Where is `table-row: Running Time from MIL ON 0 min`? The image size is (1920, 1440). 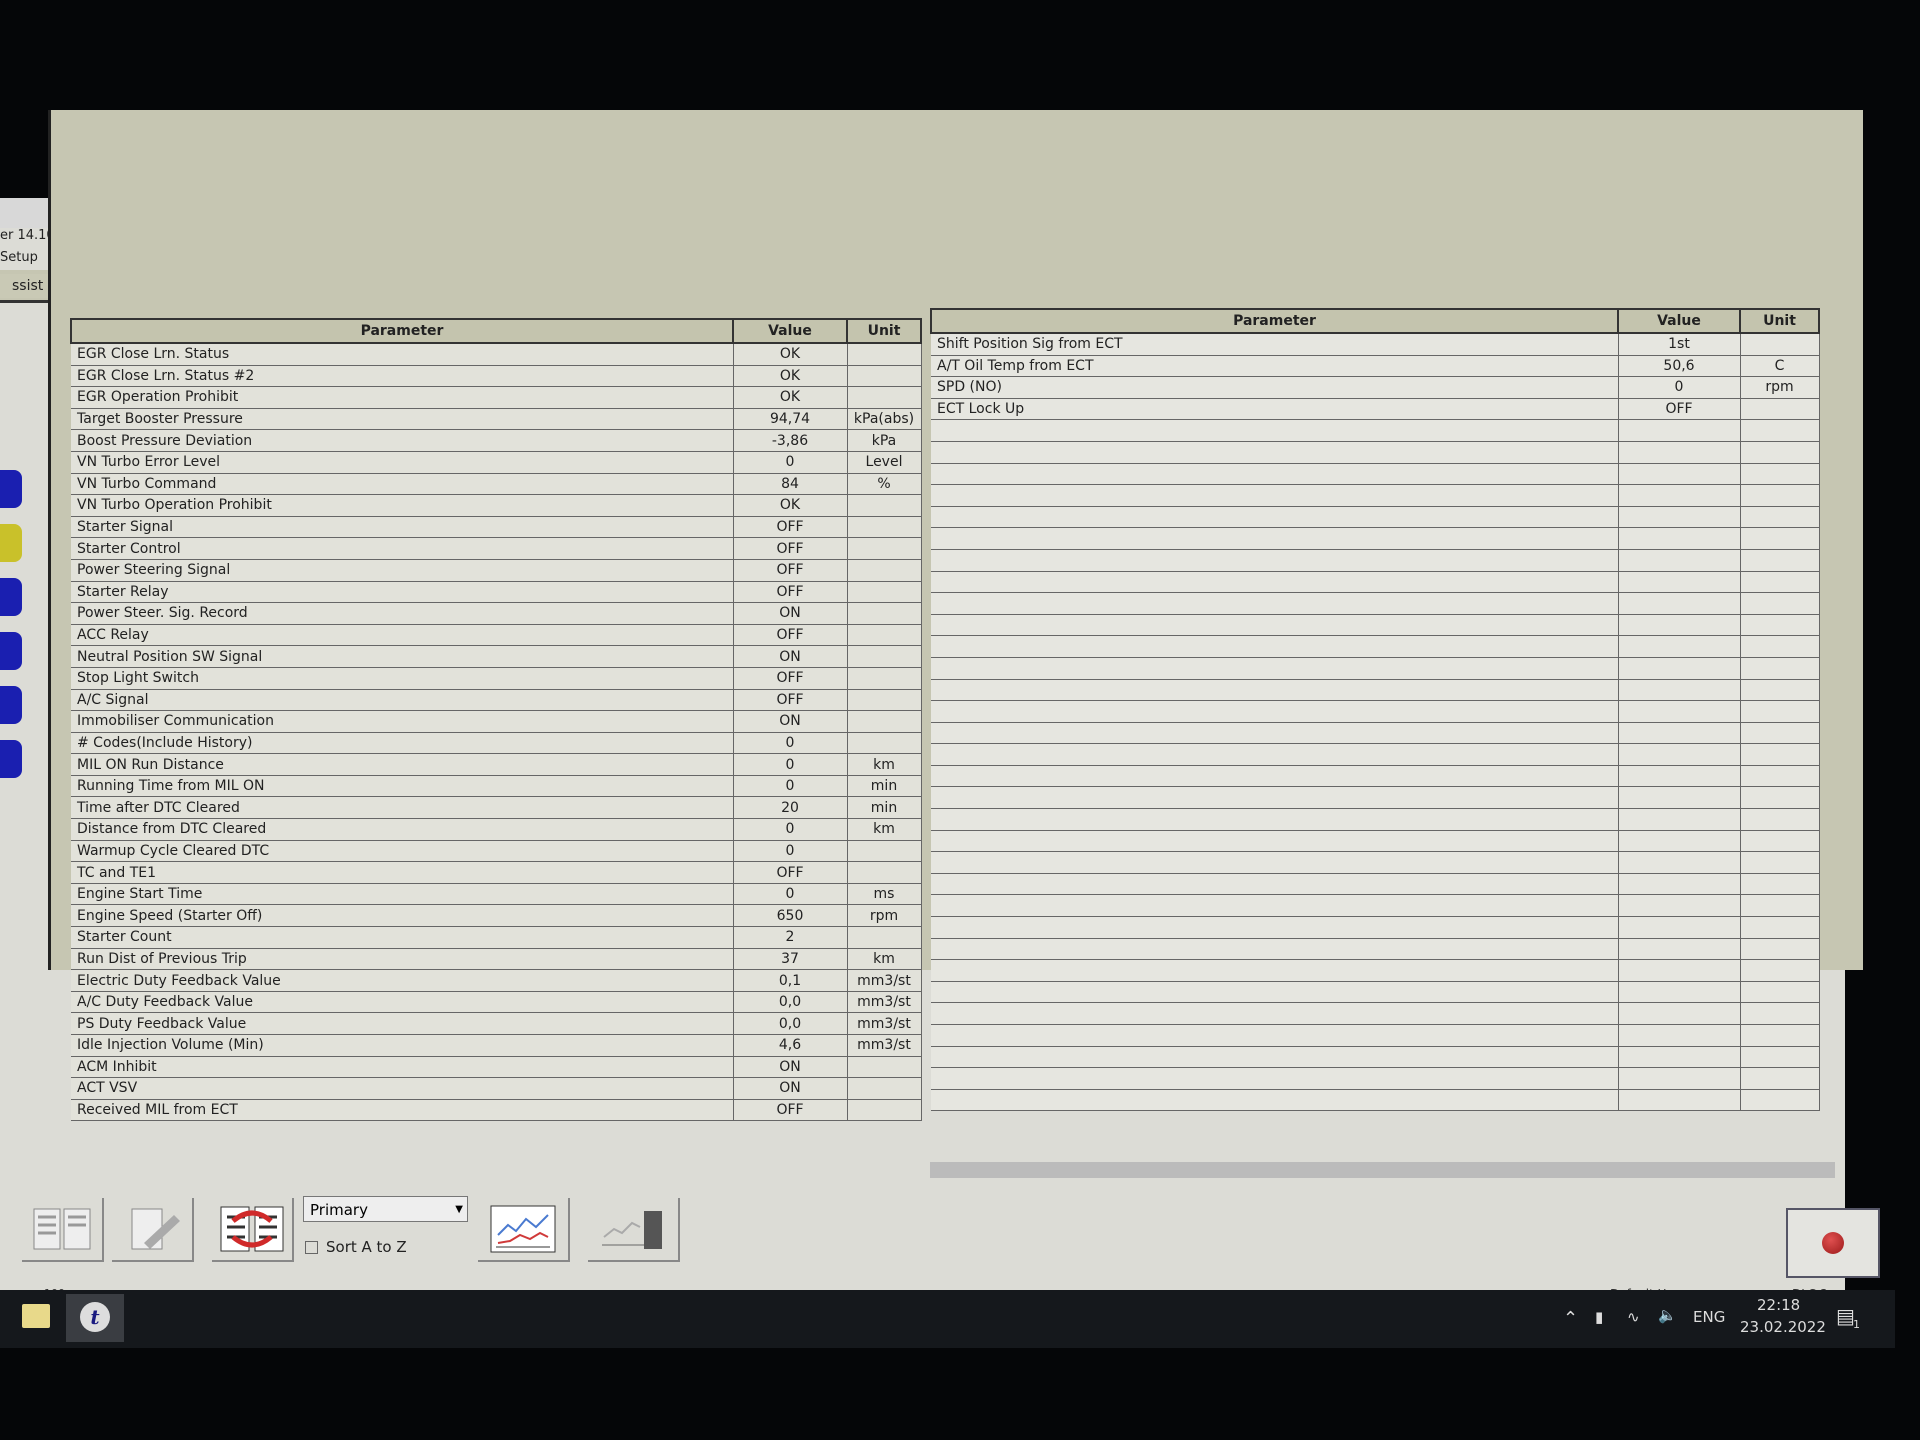
table-row: Running Time from MIL ON 0 min is located at coordinates (496, 786).